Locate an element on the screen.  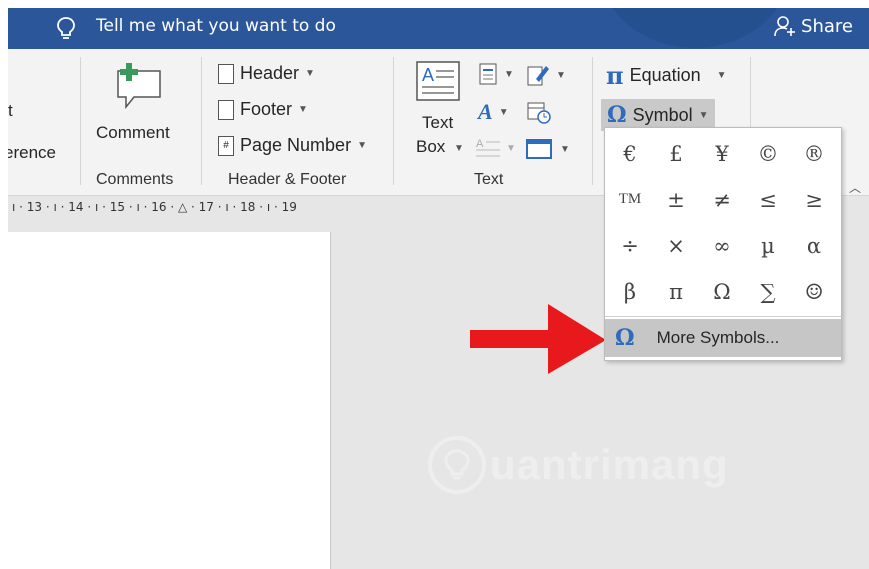
date-time-button is located at coordinates (539, 115).